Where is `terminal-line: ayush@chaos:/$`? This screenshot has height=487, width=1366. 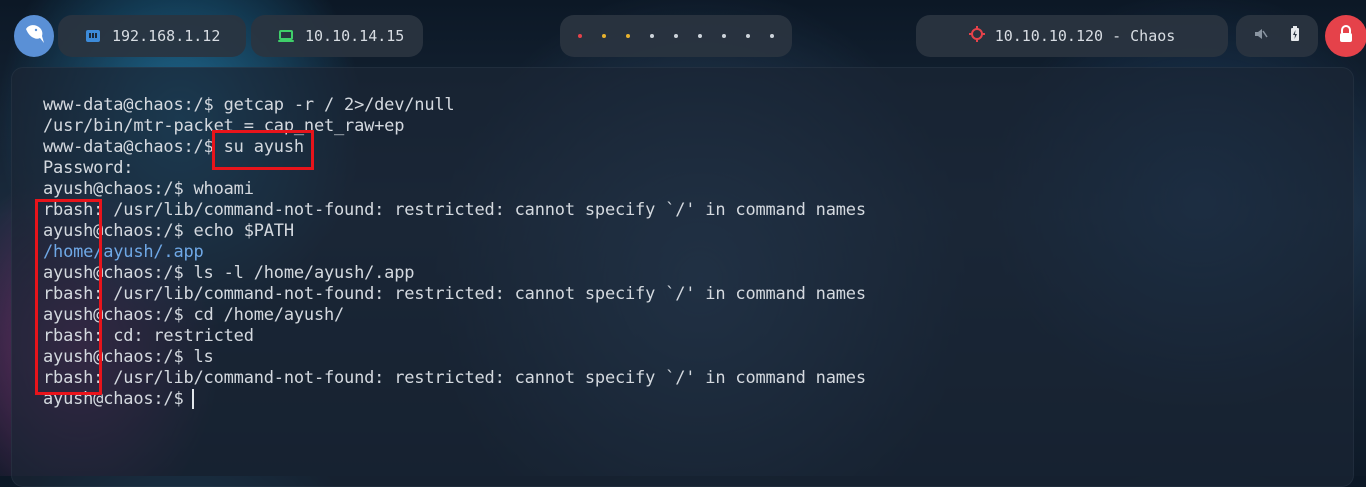
terminal-line: ayush@chaos:/$ is located at coordinates (118, 399).